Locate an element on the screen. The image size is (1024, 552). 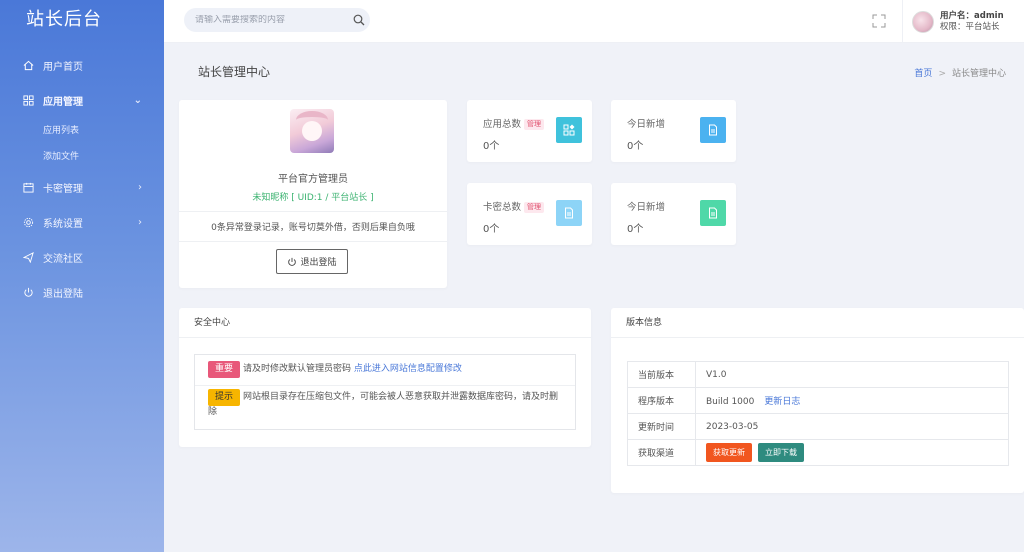
notice-text: 请及时修改默认管理员密码 is located at coordinates (297, 369).